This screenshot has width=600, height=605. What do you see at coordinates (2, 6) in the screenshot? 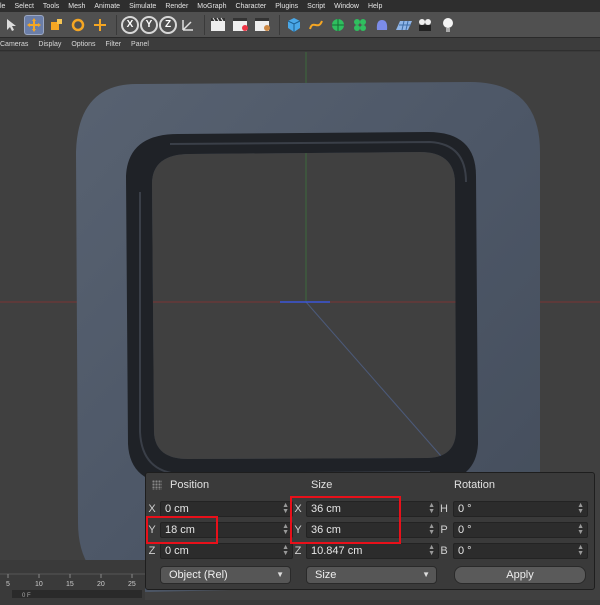
I see `menu-file: le` at bounding box center [2, 6].